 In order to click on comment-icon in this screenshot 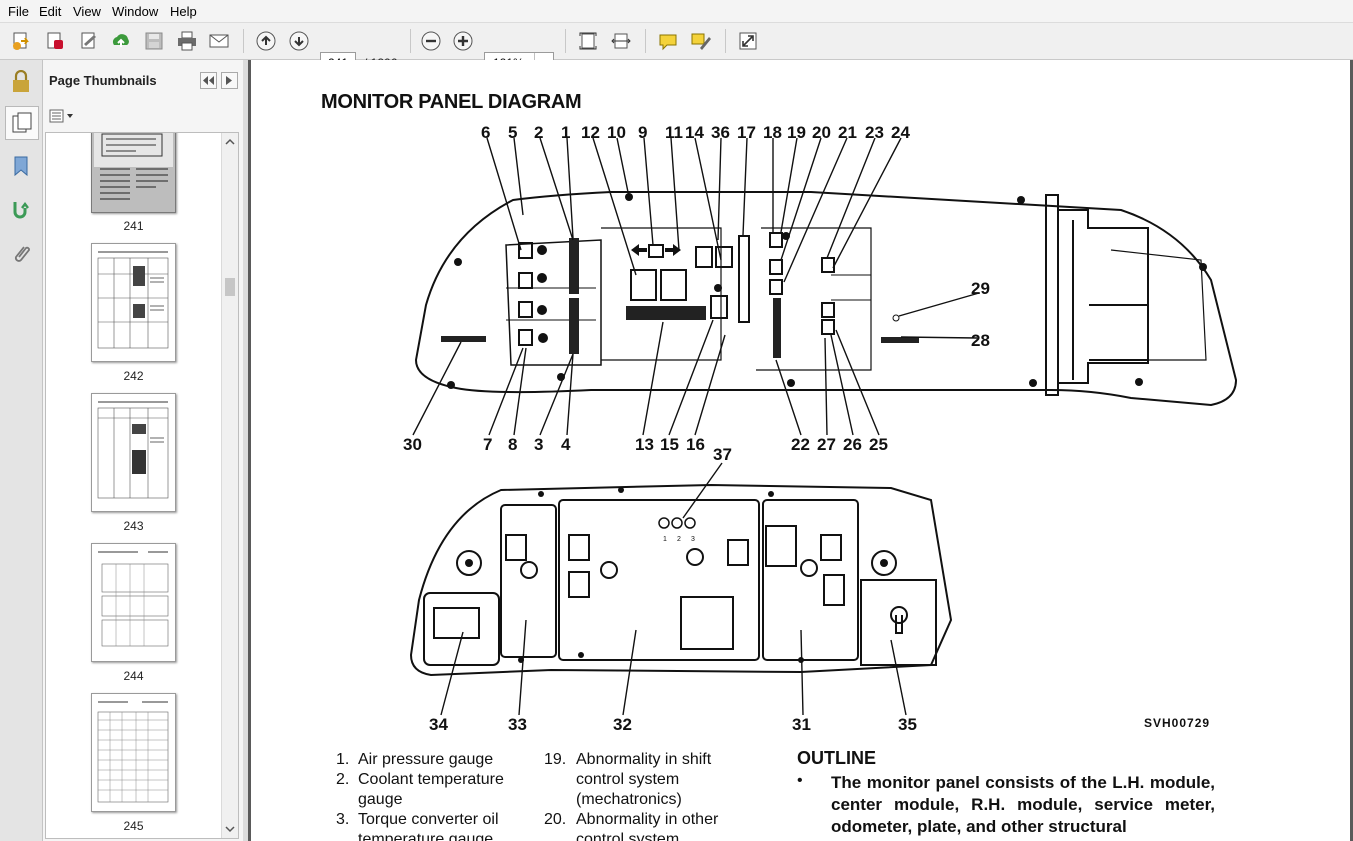, I will do `click(668, 41)`.